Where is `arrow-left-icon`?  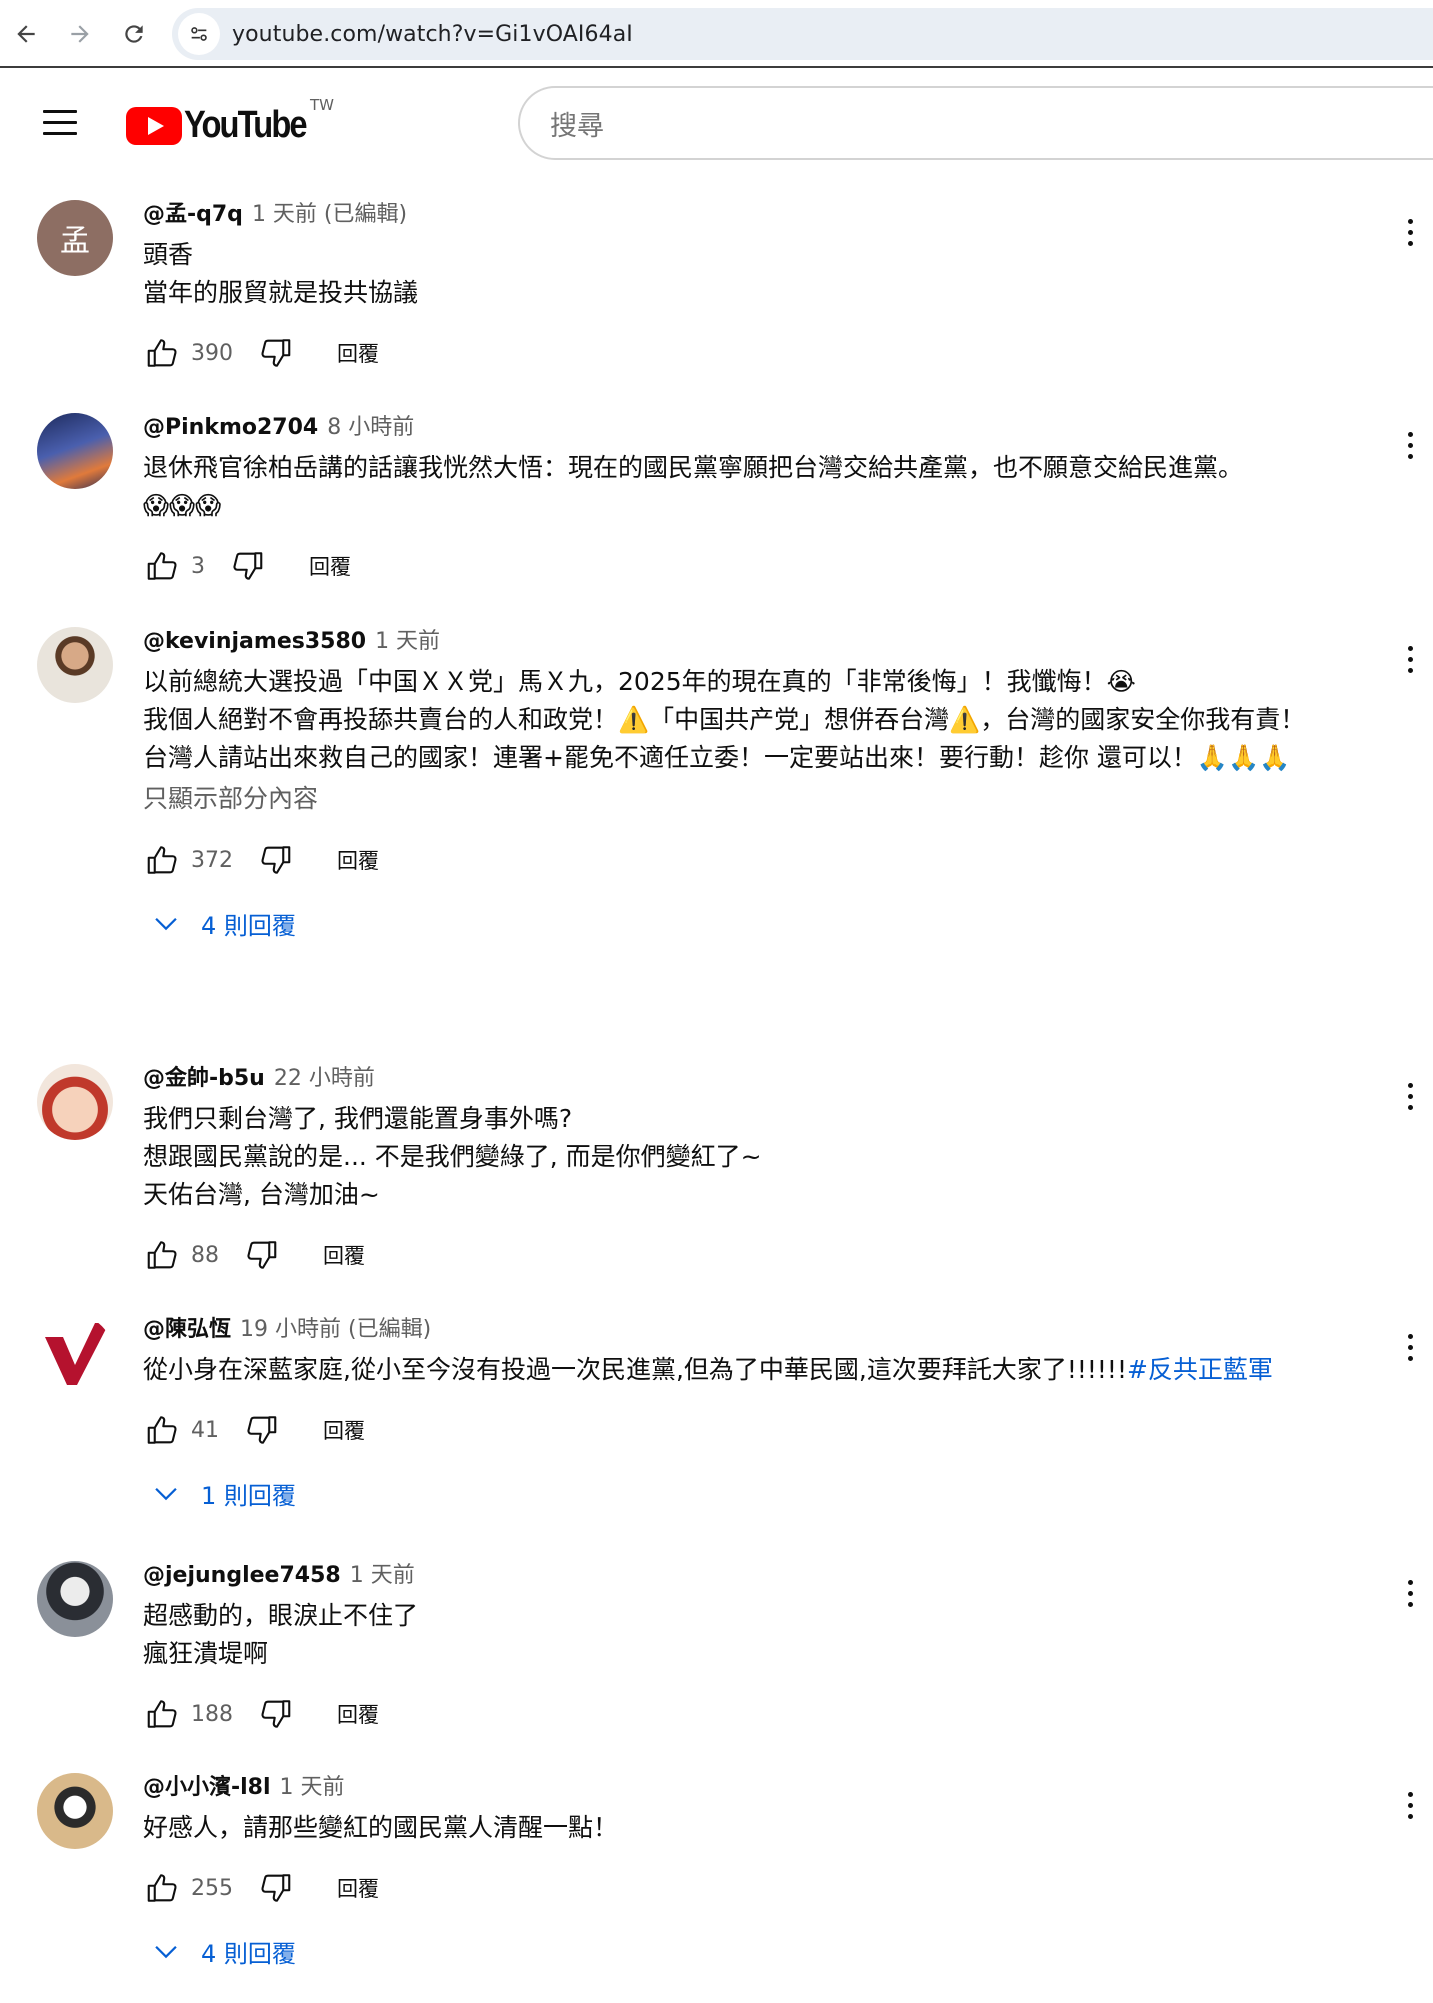
arrow-left-icon is located at coordinates (26, 34).